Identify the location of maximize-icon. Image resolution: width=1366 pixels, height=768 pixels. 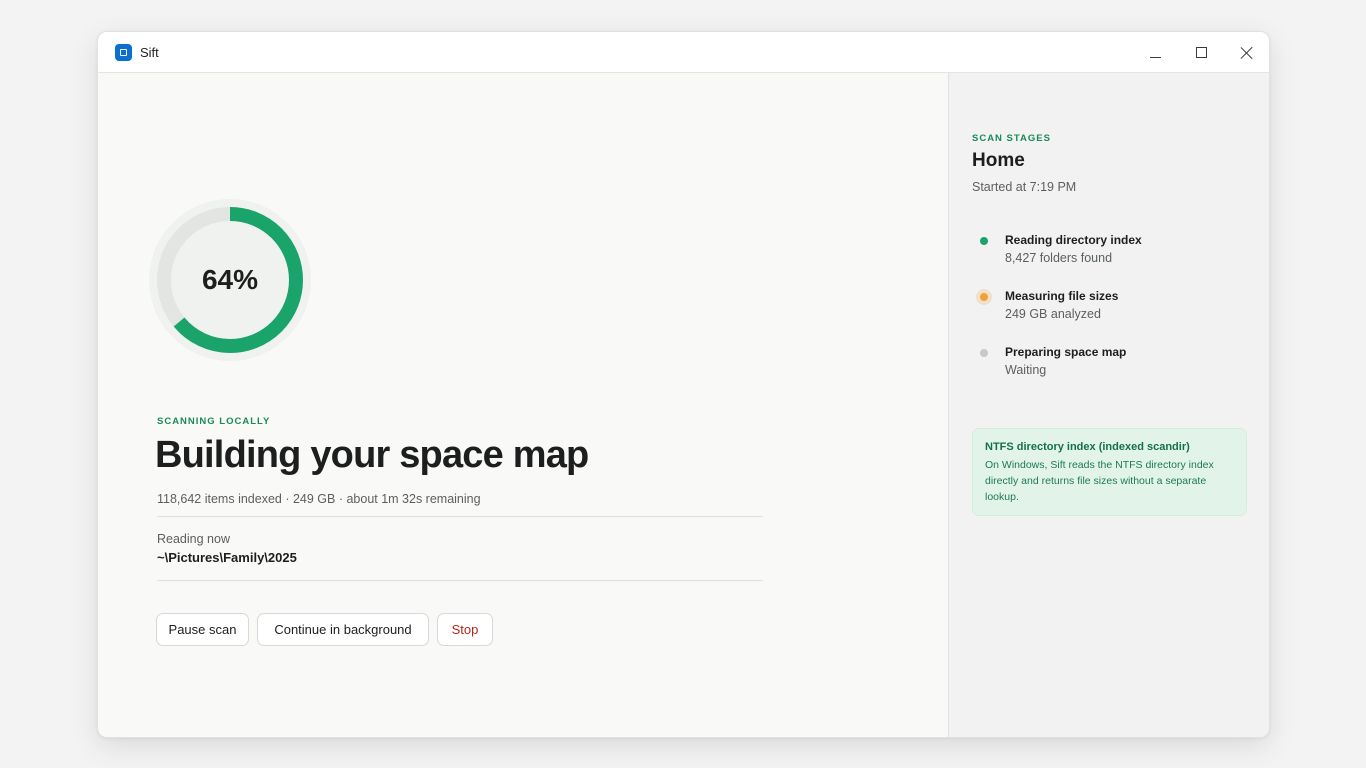
(1201, 52).